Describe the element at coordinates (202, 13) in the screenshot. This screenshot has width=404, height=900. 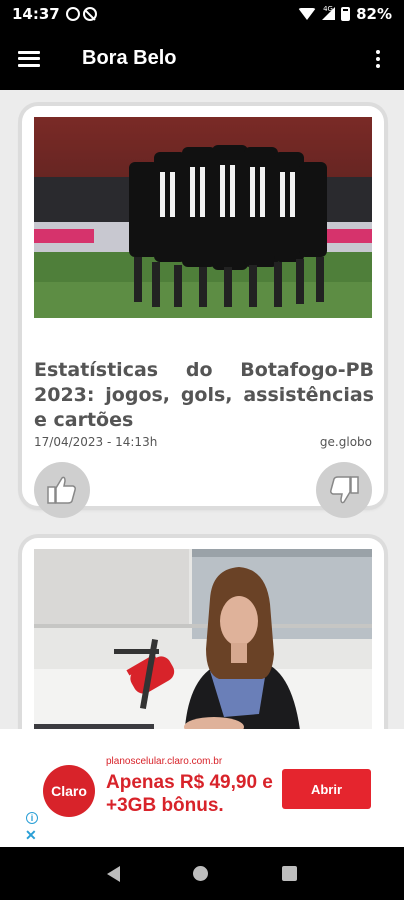
I see `status-bar: 14:37 4G 82%` at that location.